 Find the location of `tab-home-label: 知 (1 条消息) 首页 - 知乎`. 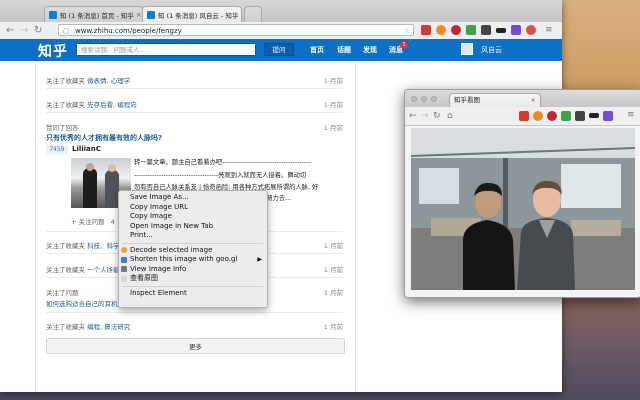

tab-home-label: 知 (1 条消息) 首页 - 知乎 is located at coordinates (97, 15).